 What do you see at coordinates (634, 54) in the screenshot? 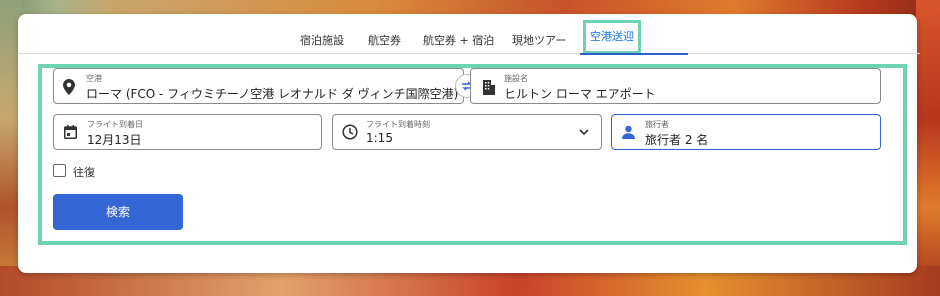
I see `tab-active-underline` at bounding box center [634, 54].